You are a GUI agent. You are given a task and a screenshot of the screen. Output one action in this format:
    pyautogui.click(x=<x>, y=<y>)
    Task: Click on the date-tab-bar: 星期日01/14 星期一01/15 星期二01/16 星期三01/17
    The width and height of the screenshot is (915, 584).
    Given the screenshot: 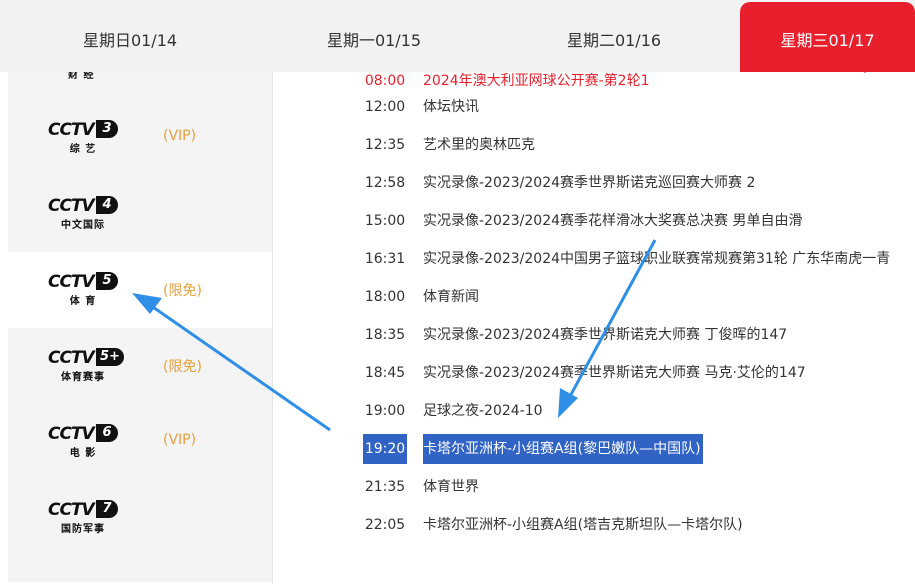 What is the action you would take?
    pyautogui.click(x=457, y=36)
    